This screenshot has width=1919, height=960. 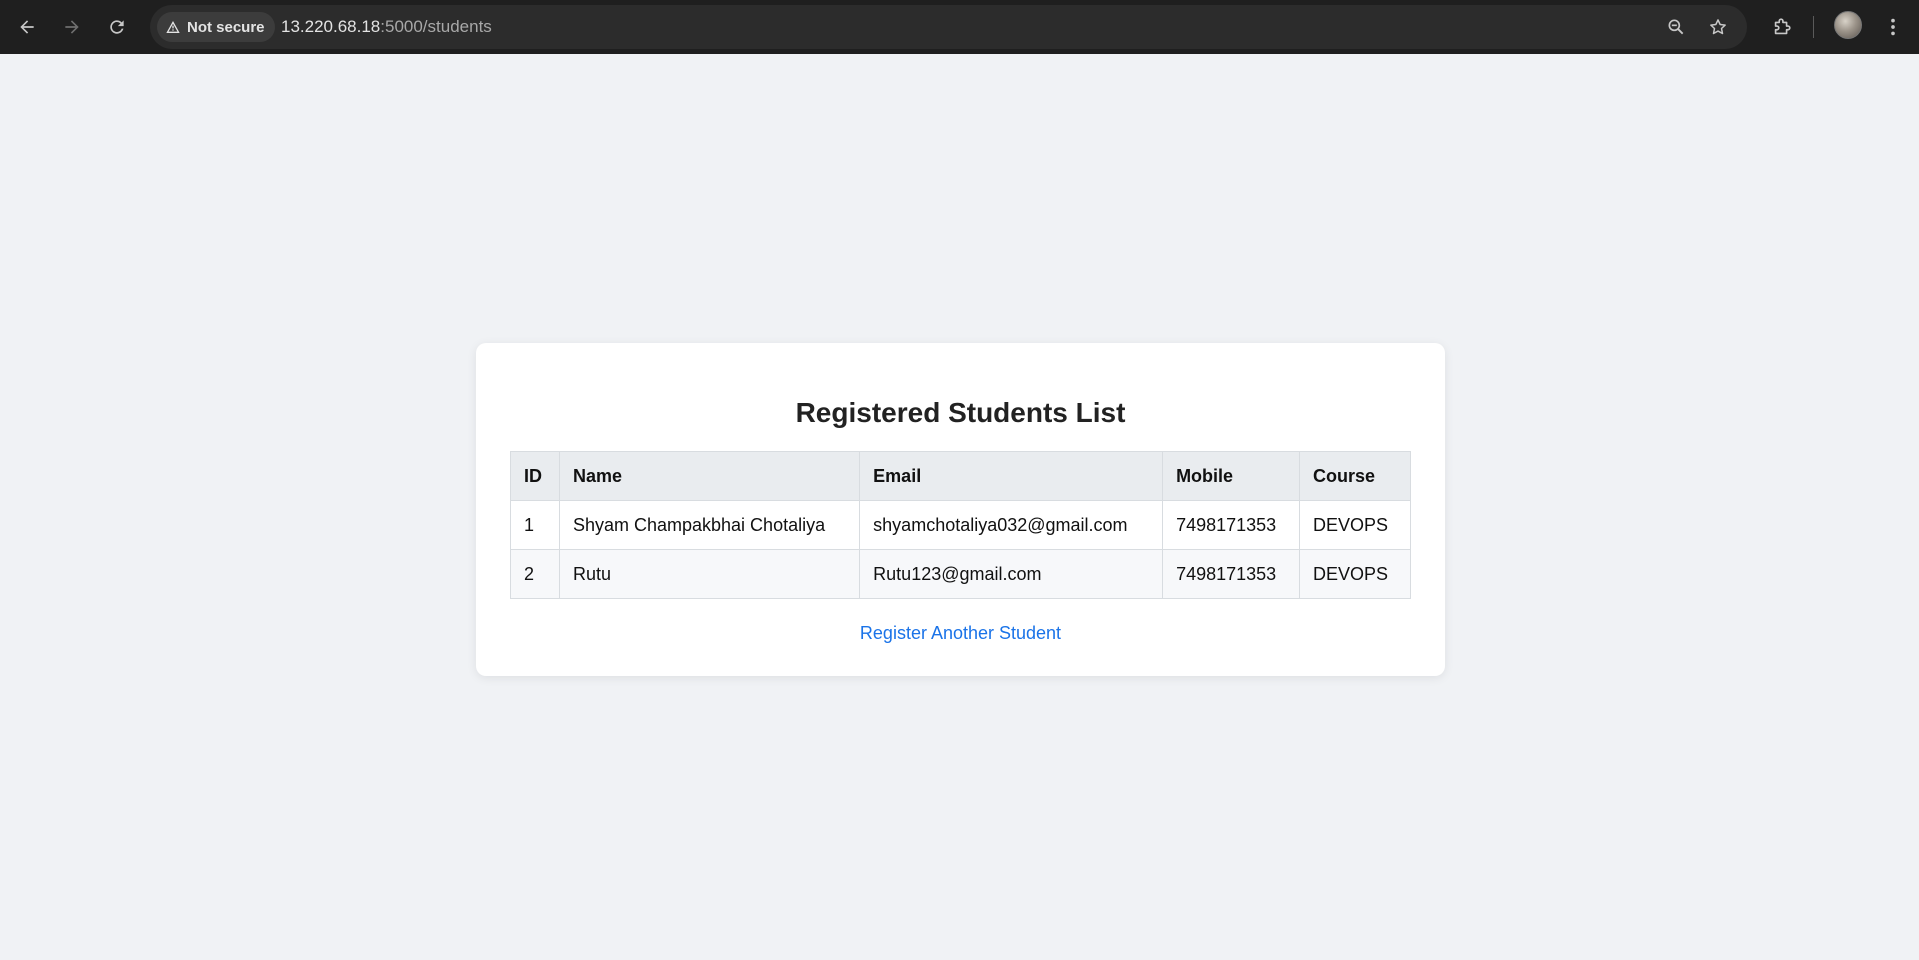 I want to click on toolbar-divider, so click(x=1813, y=27).